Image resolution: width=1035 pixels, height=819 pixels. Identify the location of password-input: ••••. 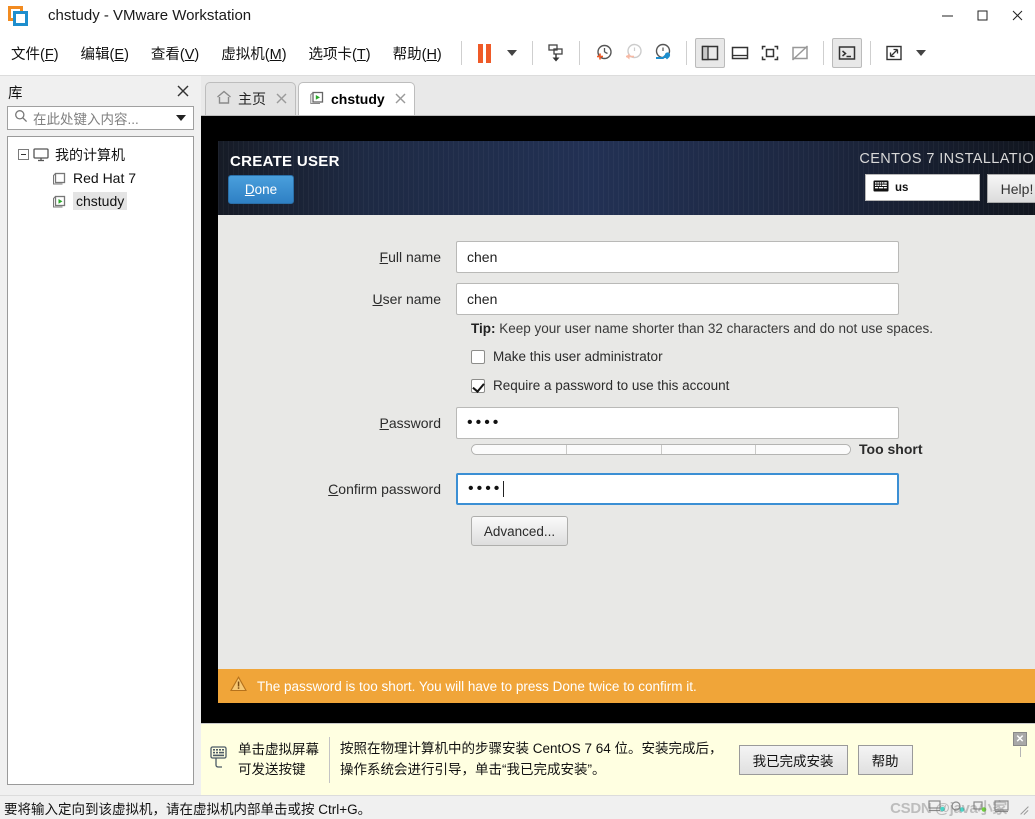
(677, 423).